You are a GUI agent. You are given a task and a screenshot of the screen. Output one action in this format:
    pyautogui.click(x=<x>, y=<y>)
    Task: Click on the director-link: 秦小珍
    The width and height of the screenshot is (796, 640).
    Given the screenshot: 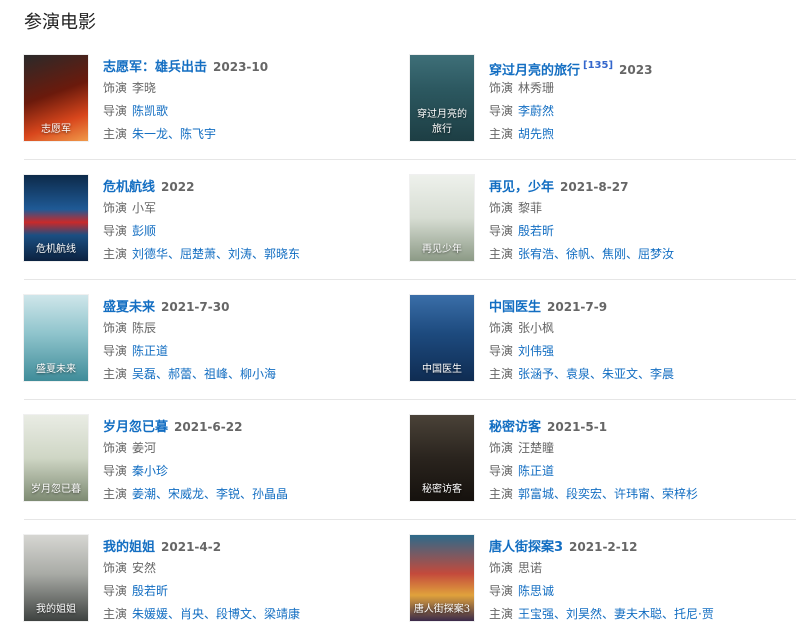 What is the action you would take?
    pyautogui.click(x=150, y=471)
    